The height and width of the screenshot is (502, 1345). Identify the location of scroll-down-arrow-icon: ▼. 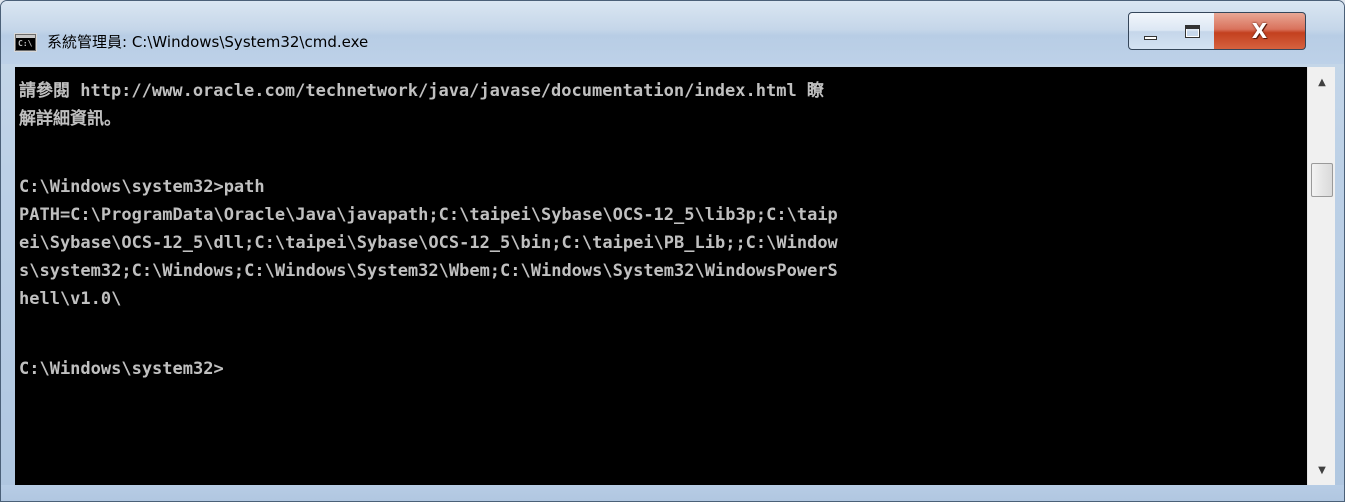
(1322, 470).